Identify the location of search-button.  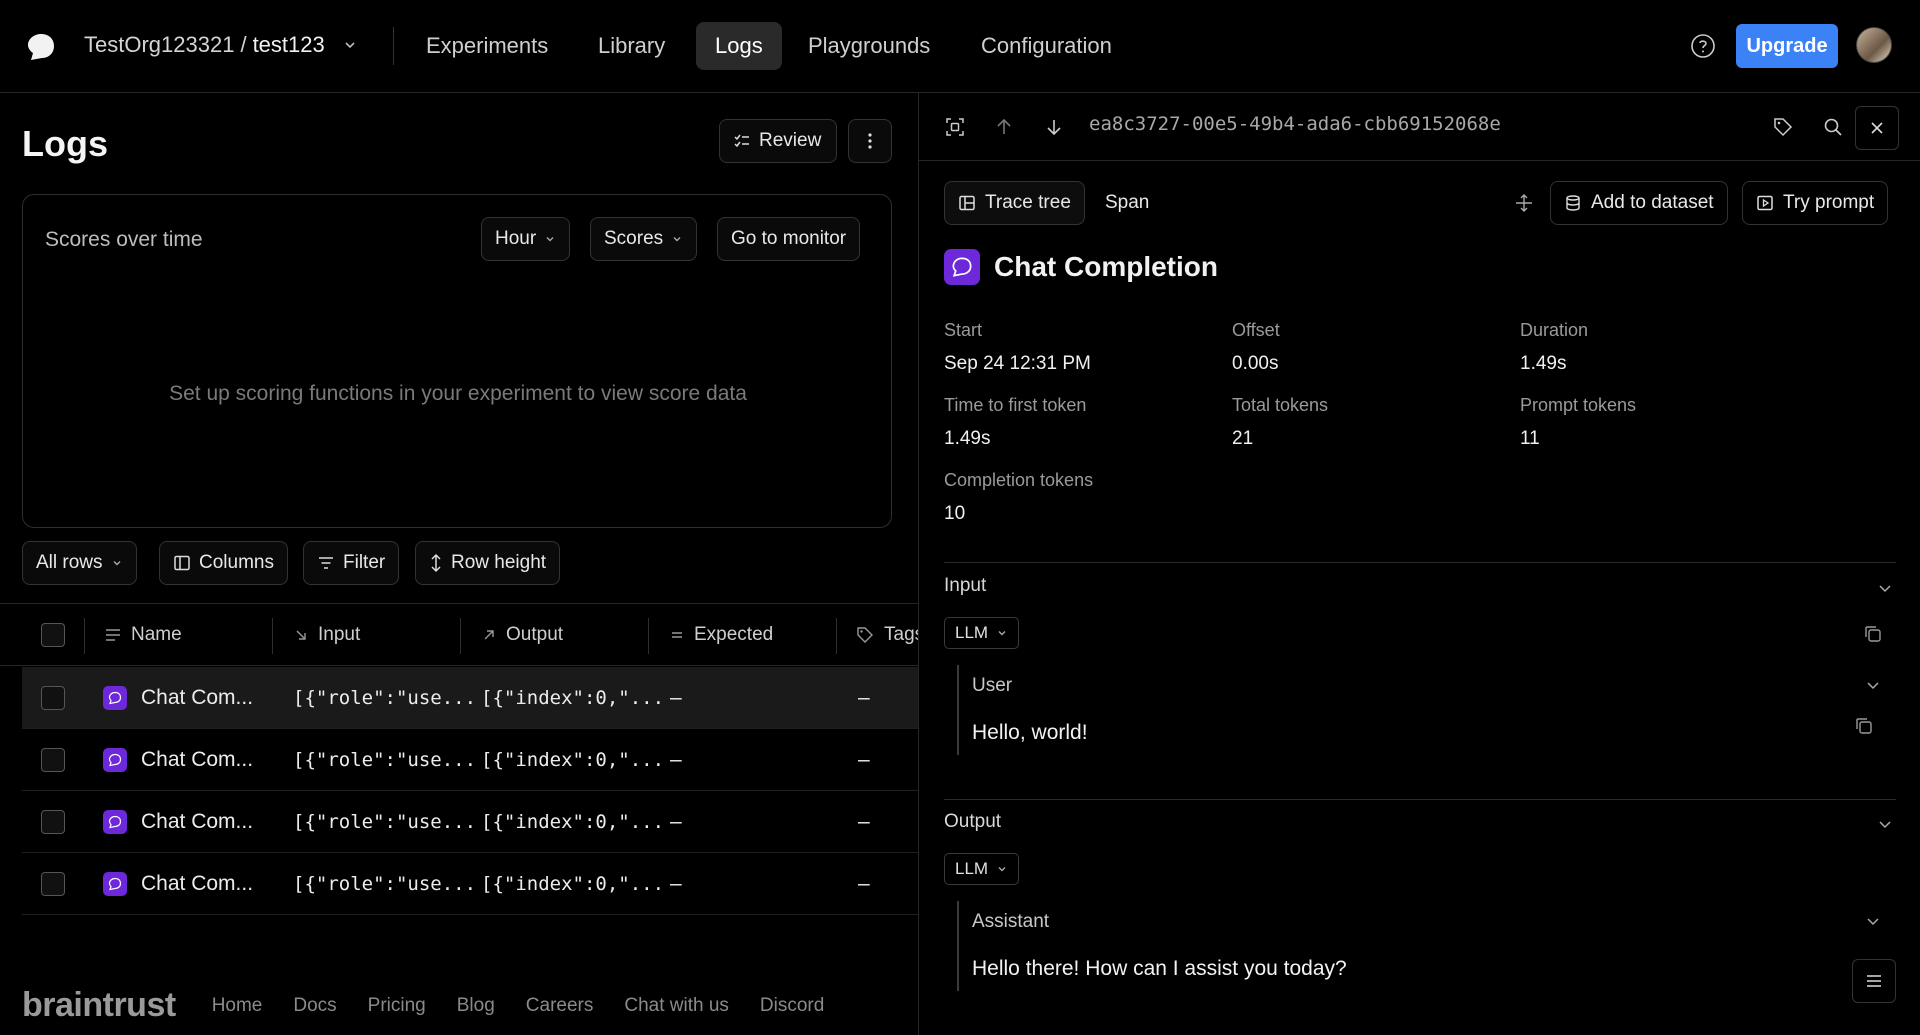
(1833, 127).